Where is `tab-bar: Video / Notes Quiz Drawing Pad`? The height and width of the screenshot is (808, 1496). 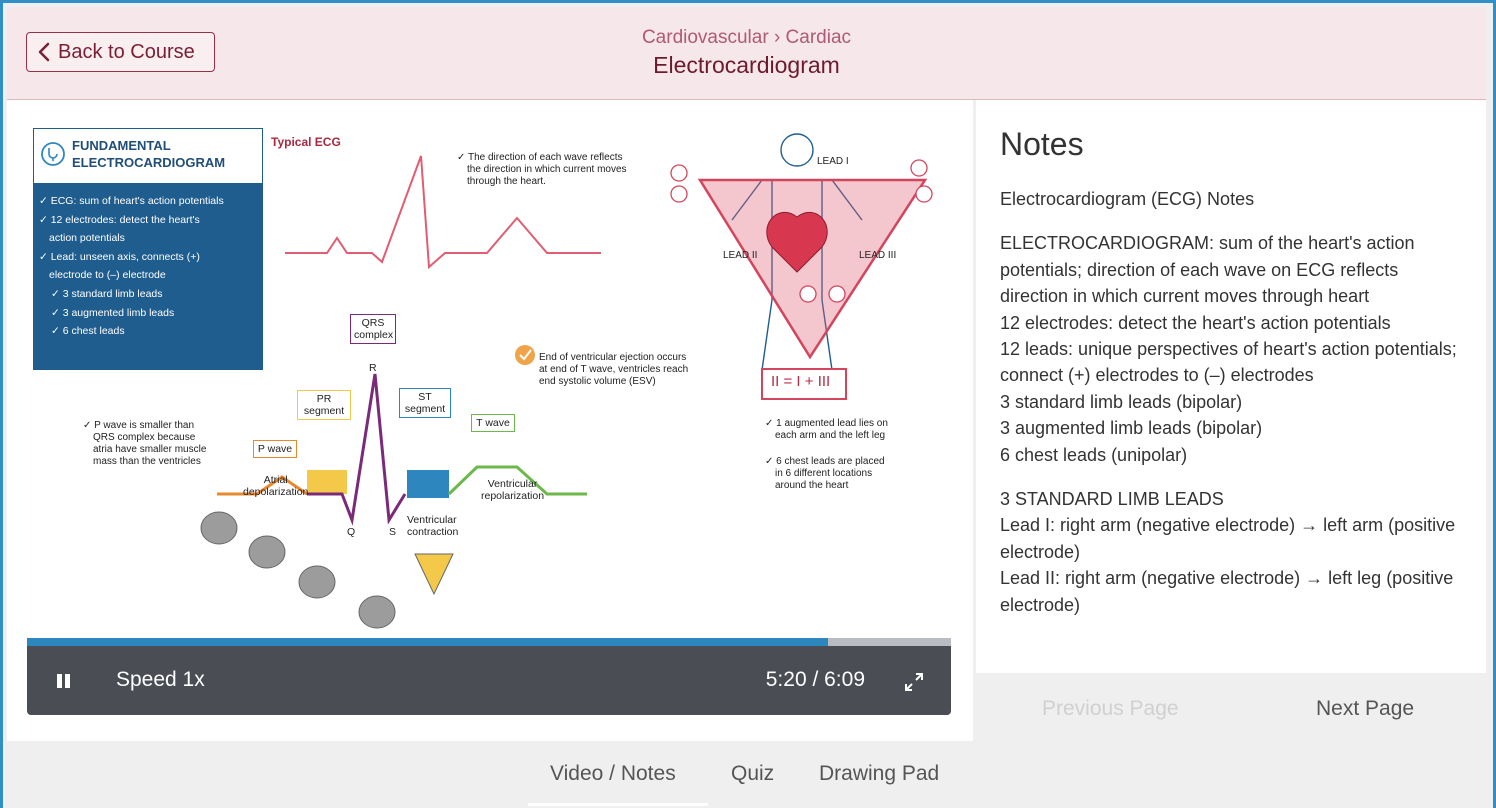 tab-bar: Video / Notes Quiz Drawing Pad is located at coordinates (748, 784).